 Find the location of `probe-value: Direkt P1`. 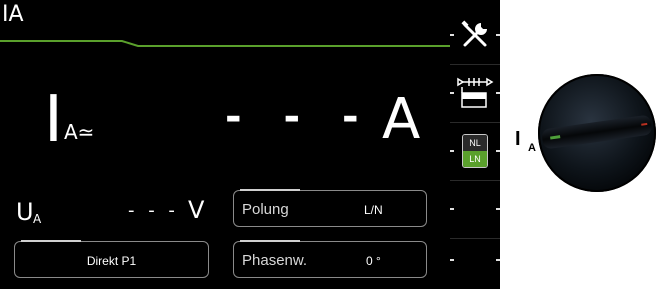

probe-value: Direkt P1 is located at coordinates (111, 261).